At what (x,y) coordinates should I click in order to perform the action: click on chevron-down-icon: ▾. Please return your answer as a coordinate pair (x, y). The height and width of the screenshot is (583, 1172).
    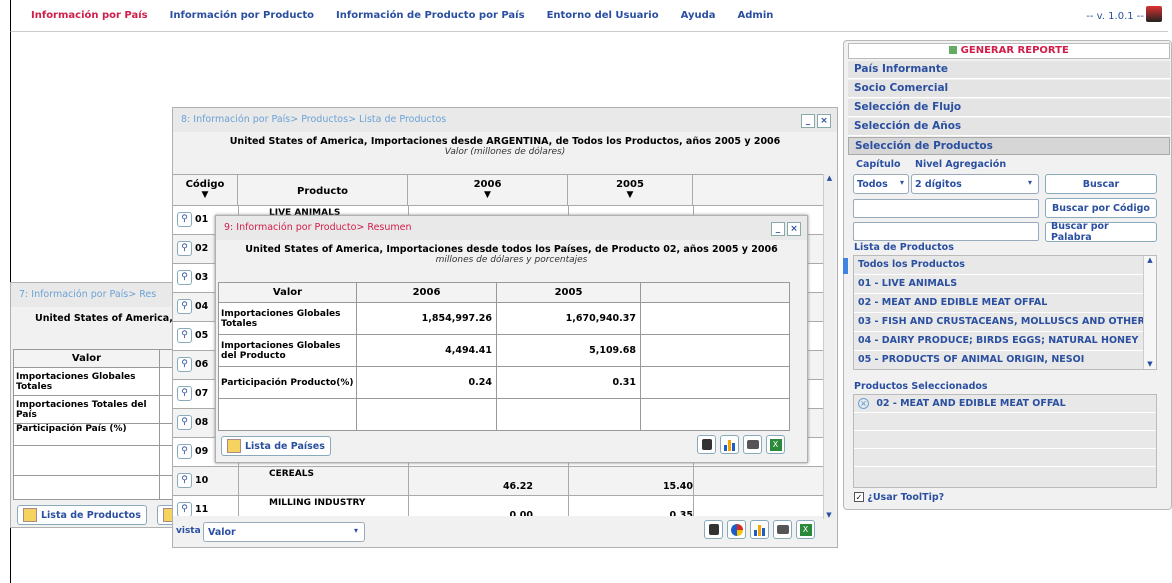
    Looking at the image, I should click on (1029, 182).